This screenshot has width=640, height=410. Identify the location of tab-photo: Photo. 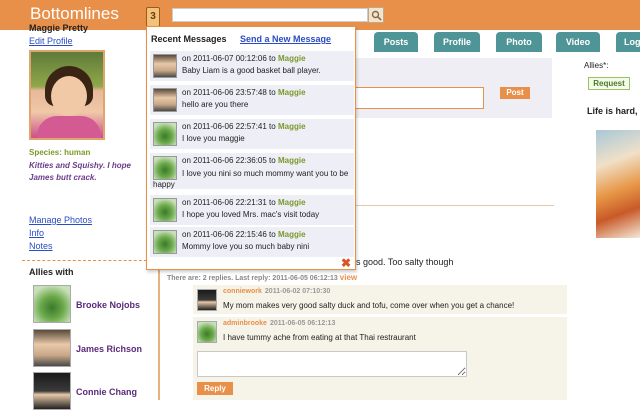
(519, 42).